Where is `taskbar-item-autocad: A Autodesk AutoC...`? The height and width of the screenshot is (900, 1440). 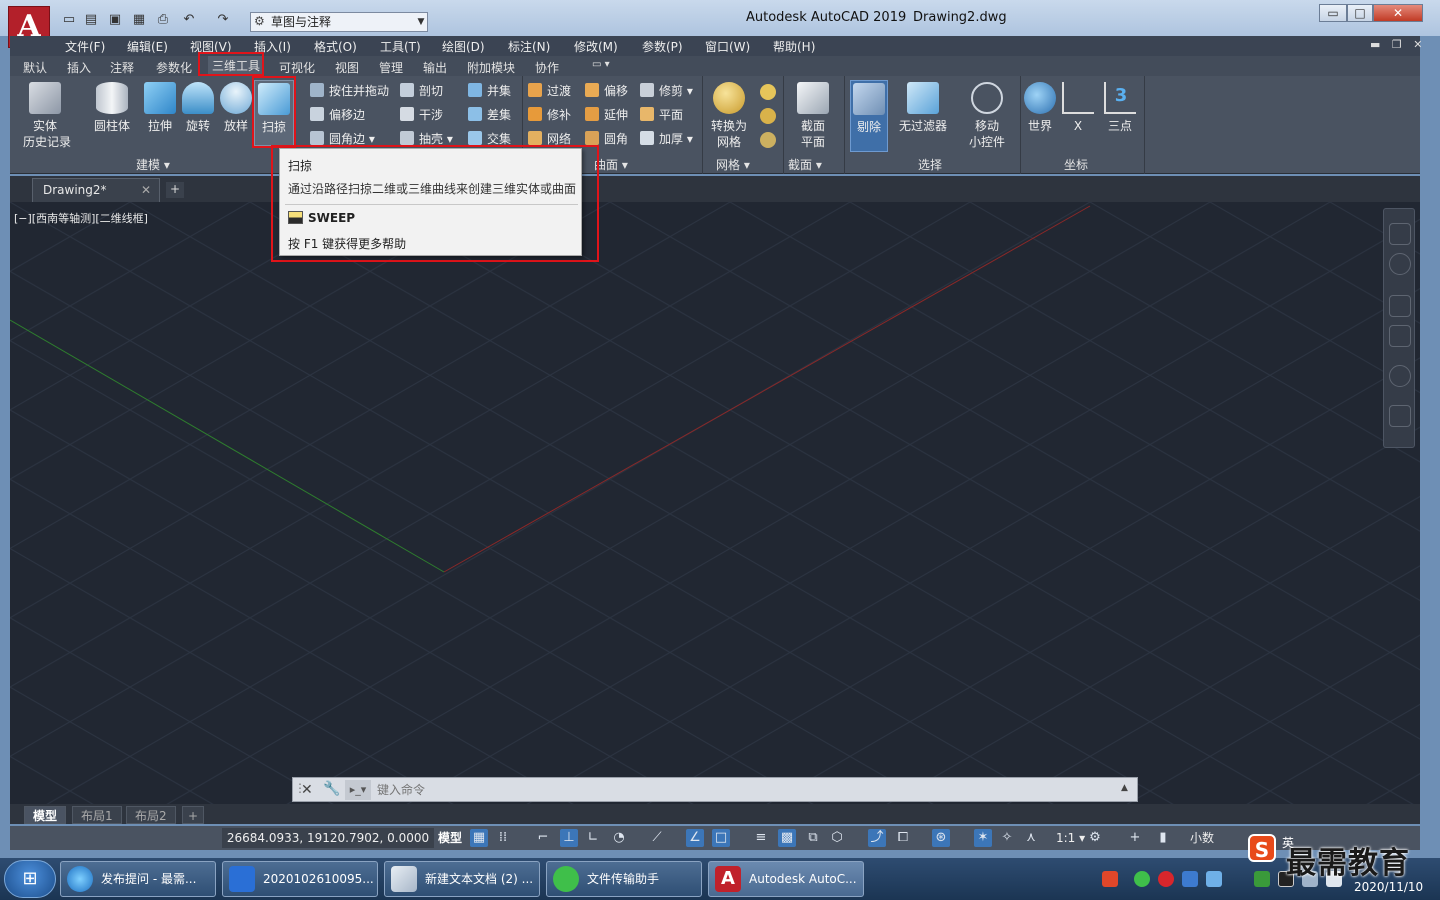 taskbar-item-autocad: A Autodesk AutoC... is located at coordinates (786, 879).